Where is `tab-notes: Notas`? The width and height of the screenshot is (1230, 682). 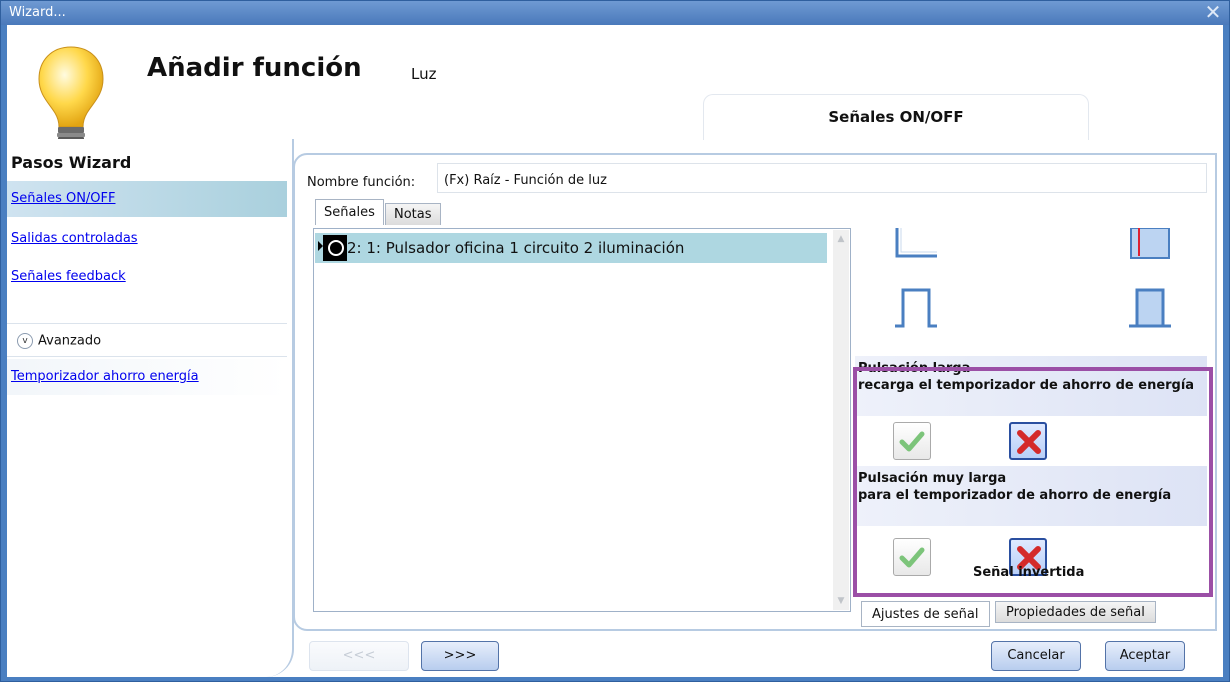 tab-notes: Notas is located at coordinates (413, 214).